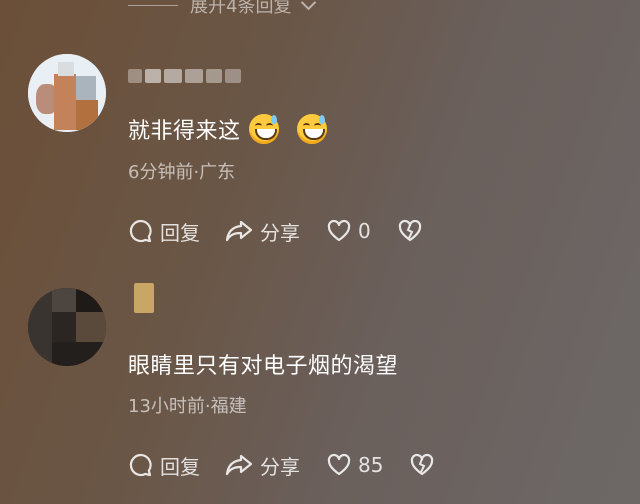  I want to click on like-count: 0, so click(364, 231).